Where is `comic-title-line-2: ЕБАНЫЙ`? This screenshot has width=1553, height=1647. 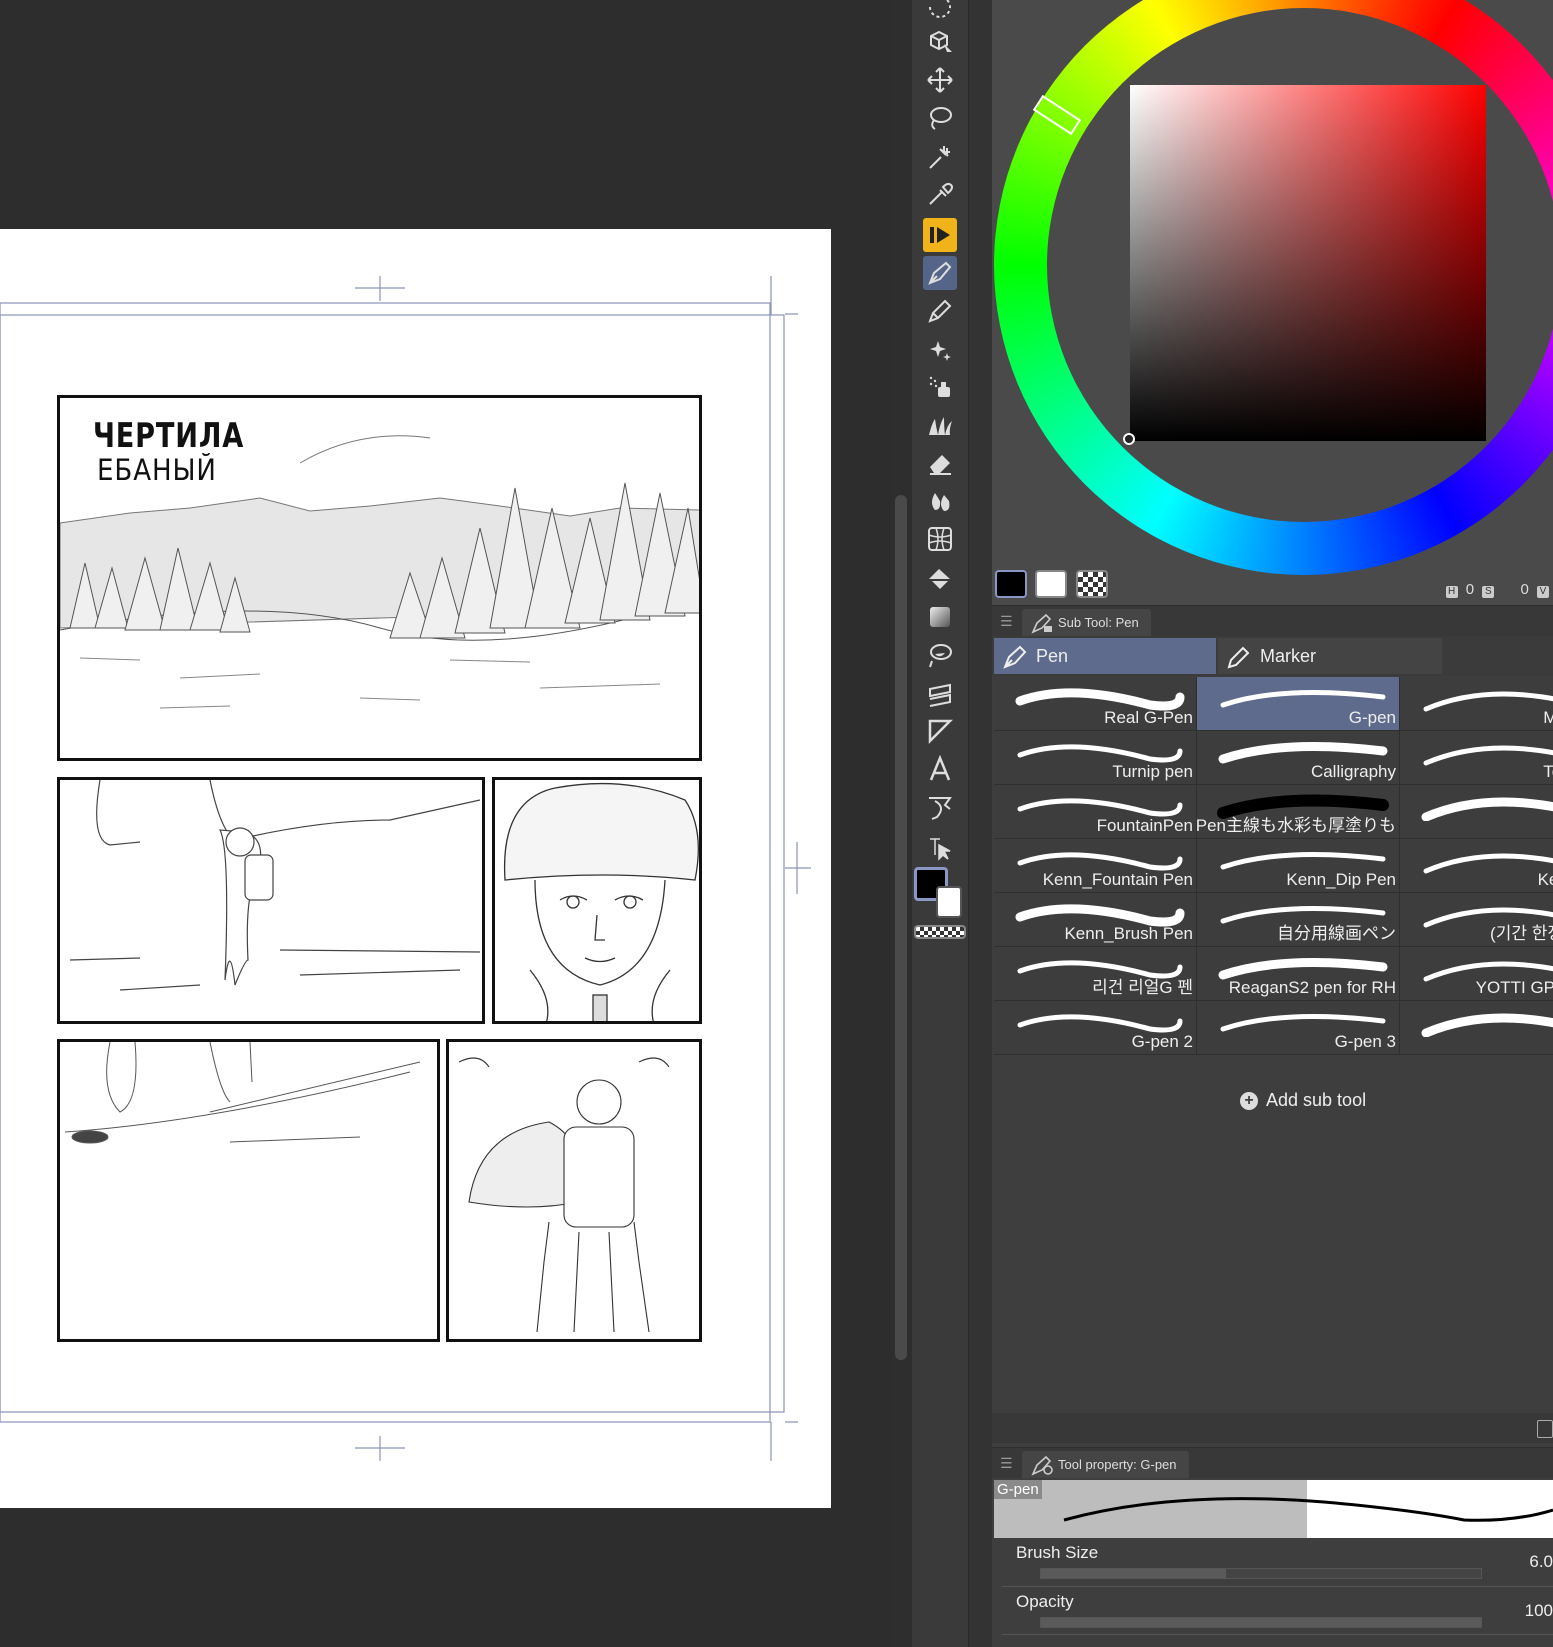
comic-title-line-2: ЕБАНЫЙ is located at coordinates (157, 470).